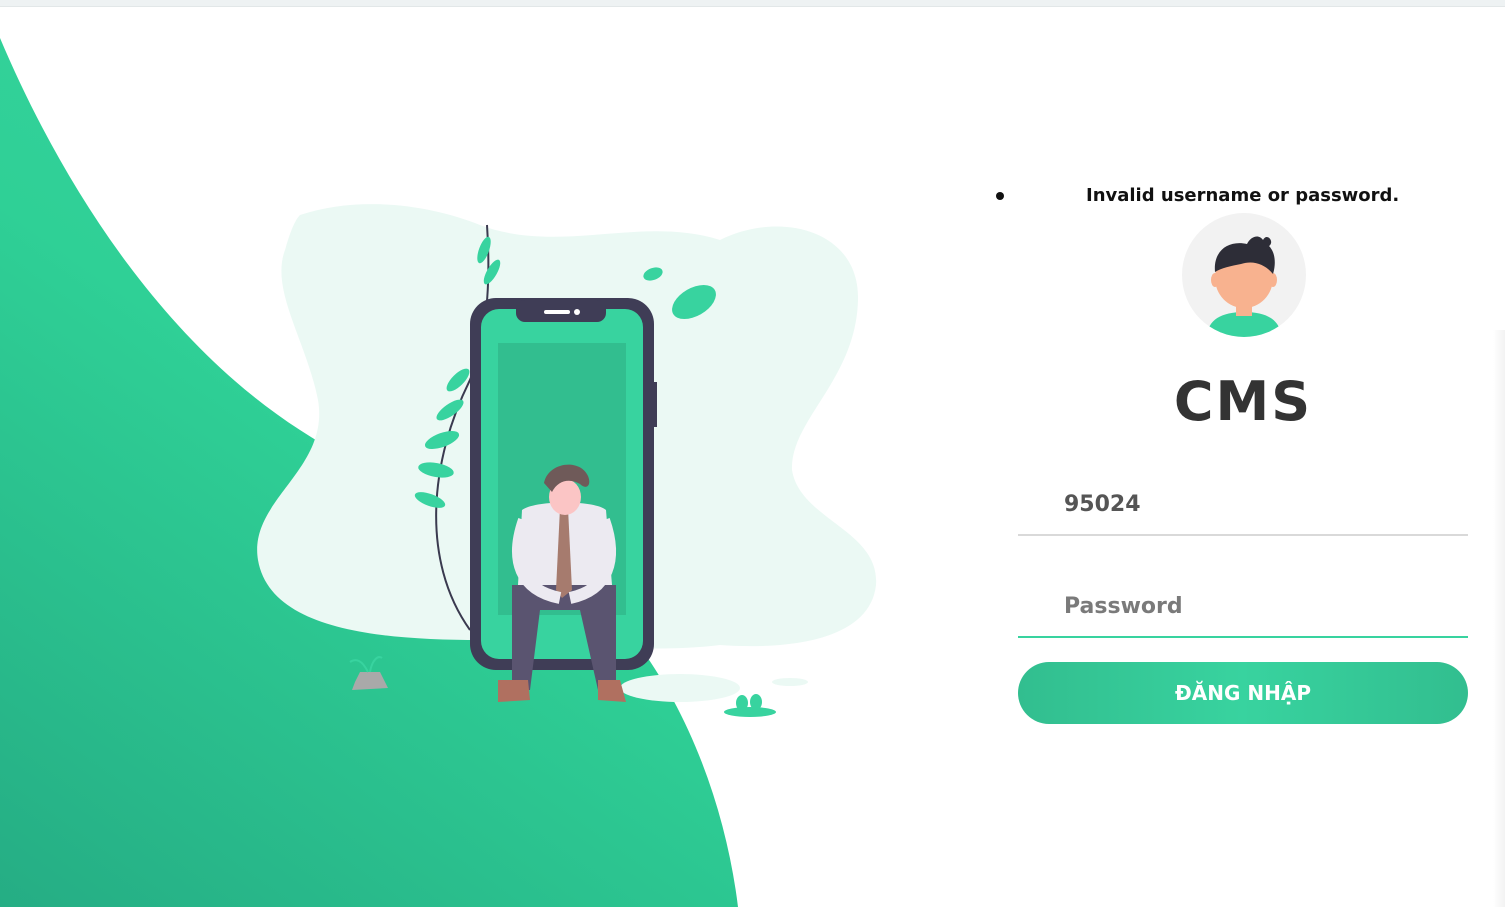 The height and width of the screenshot is (907, 1505). What do you see at coordinates (1499, 618) in the screenshot?
I see `right-edge-shadow` at bounding box center [1499, 618].